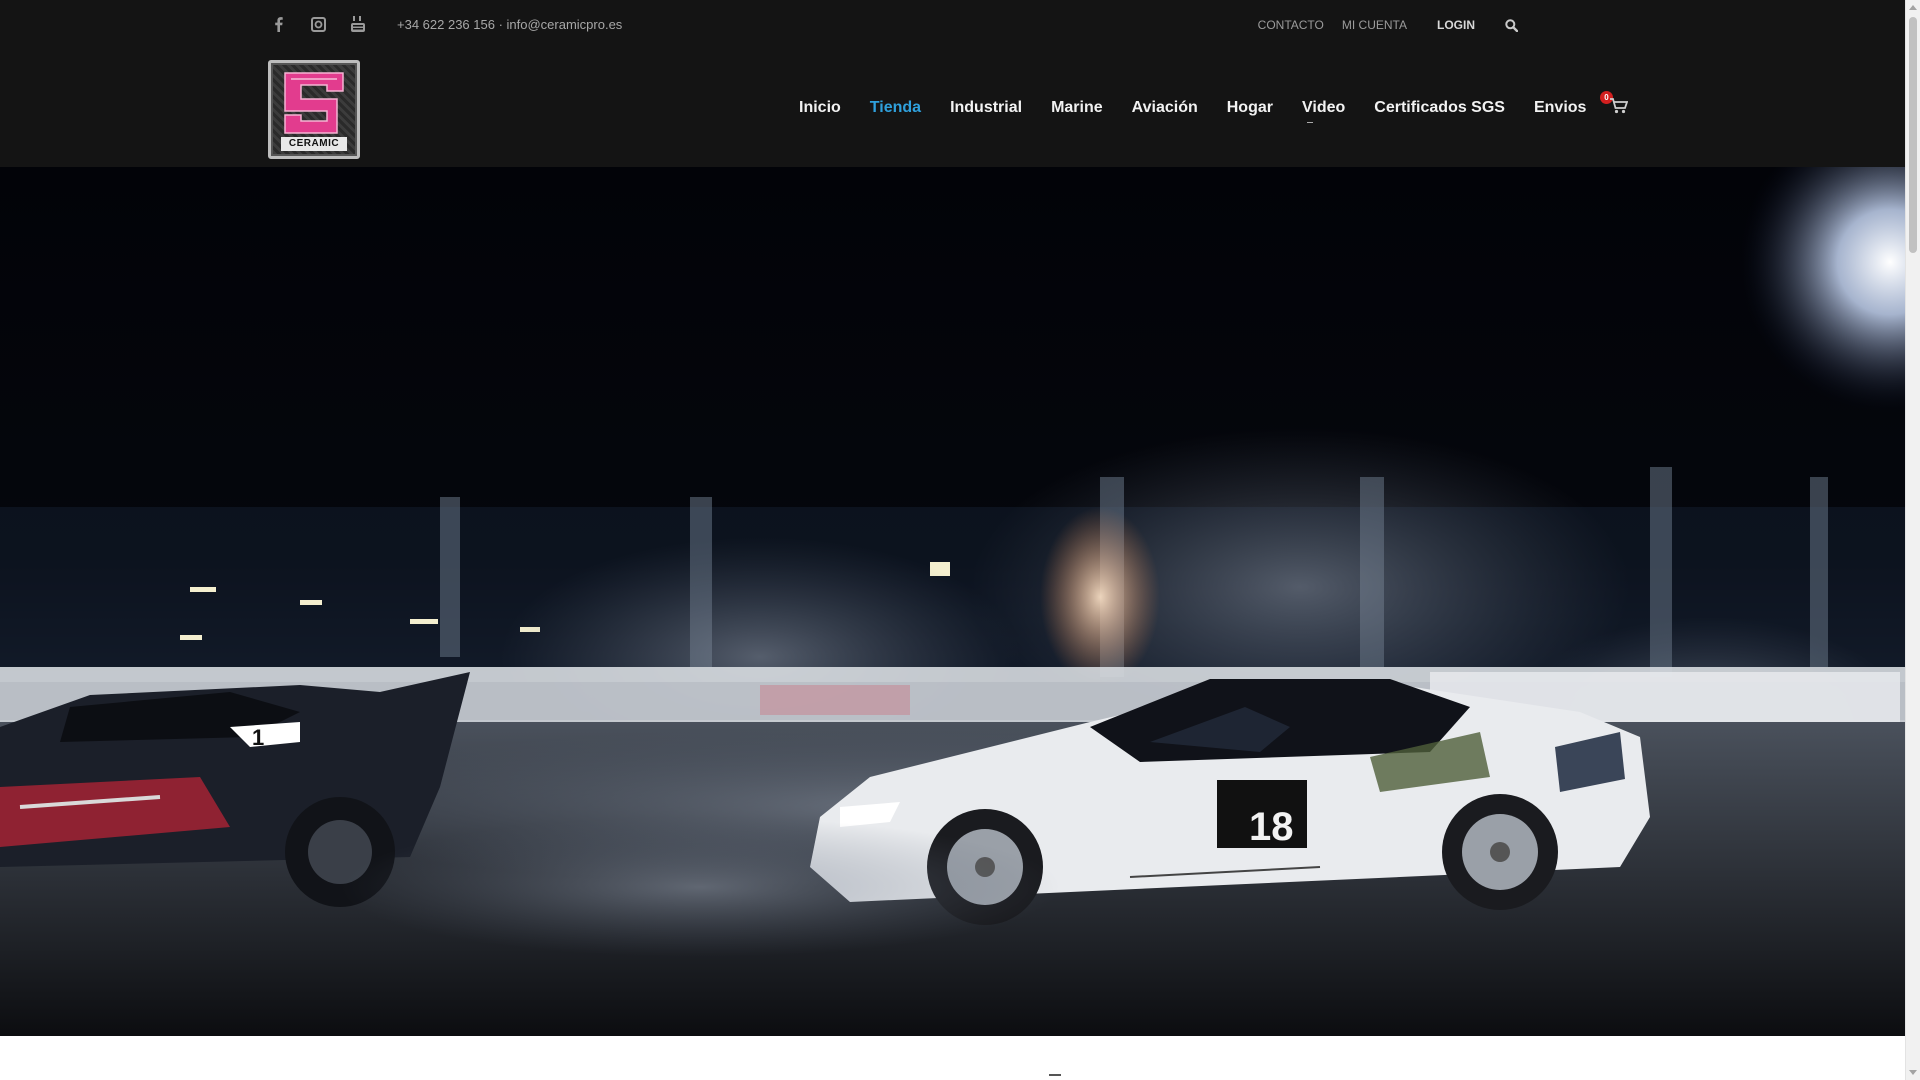 The width and height of the screenshot is (1920, 1080). What do you see at coordinates (1077, 108) in the screenshot?
I see `nav-marine: Marine` at bounding box center [1077, 108].